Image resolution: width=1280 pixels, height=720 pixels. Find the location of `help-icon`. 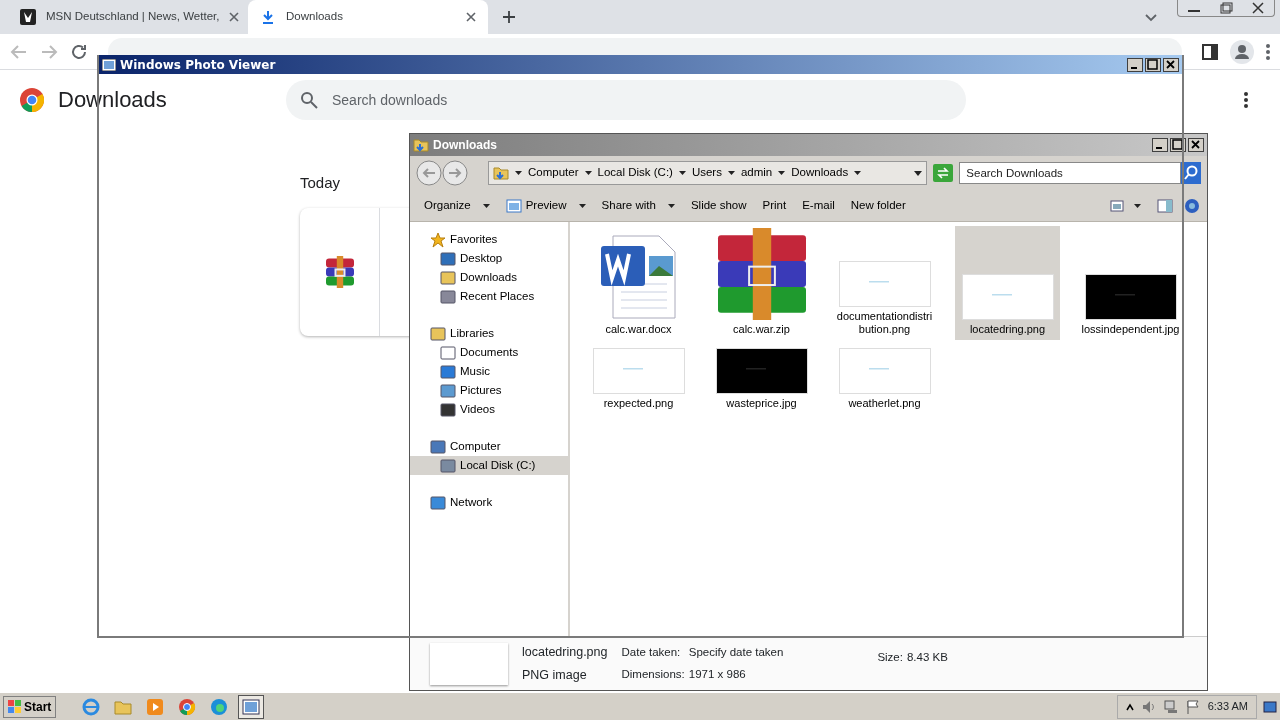

help-icon is located at coordinates (1192, 205).